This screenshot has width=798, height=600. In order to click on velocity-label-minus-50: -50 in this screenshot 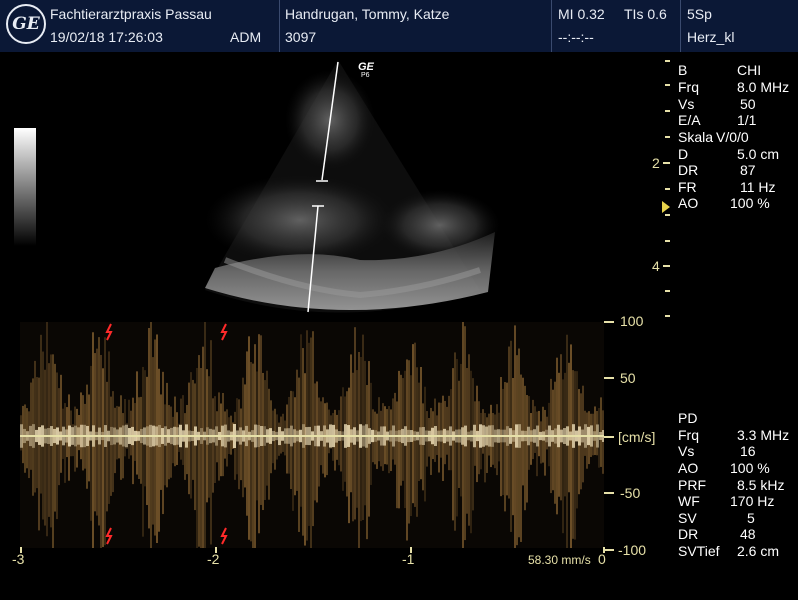, I will do `click(630, 493)`.